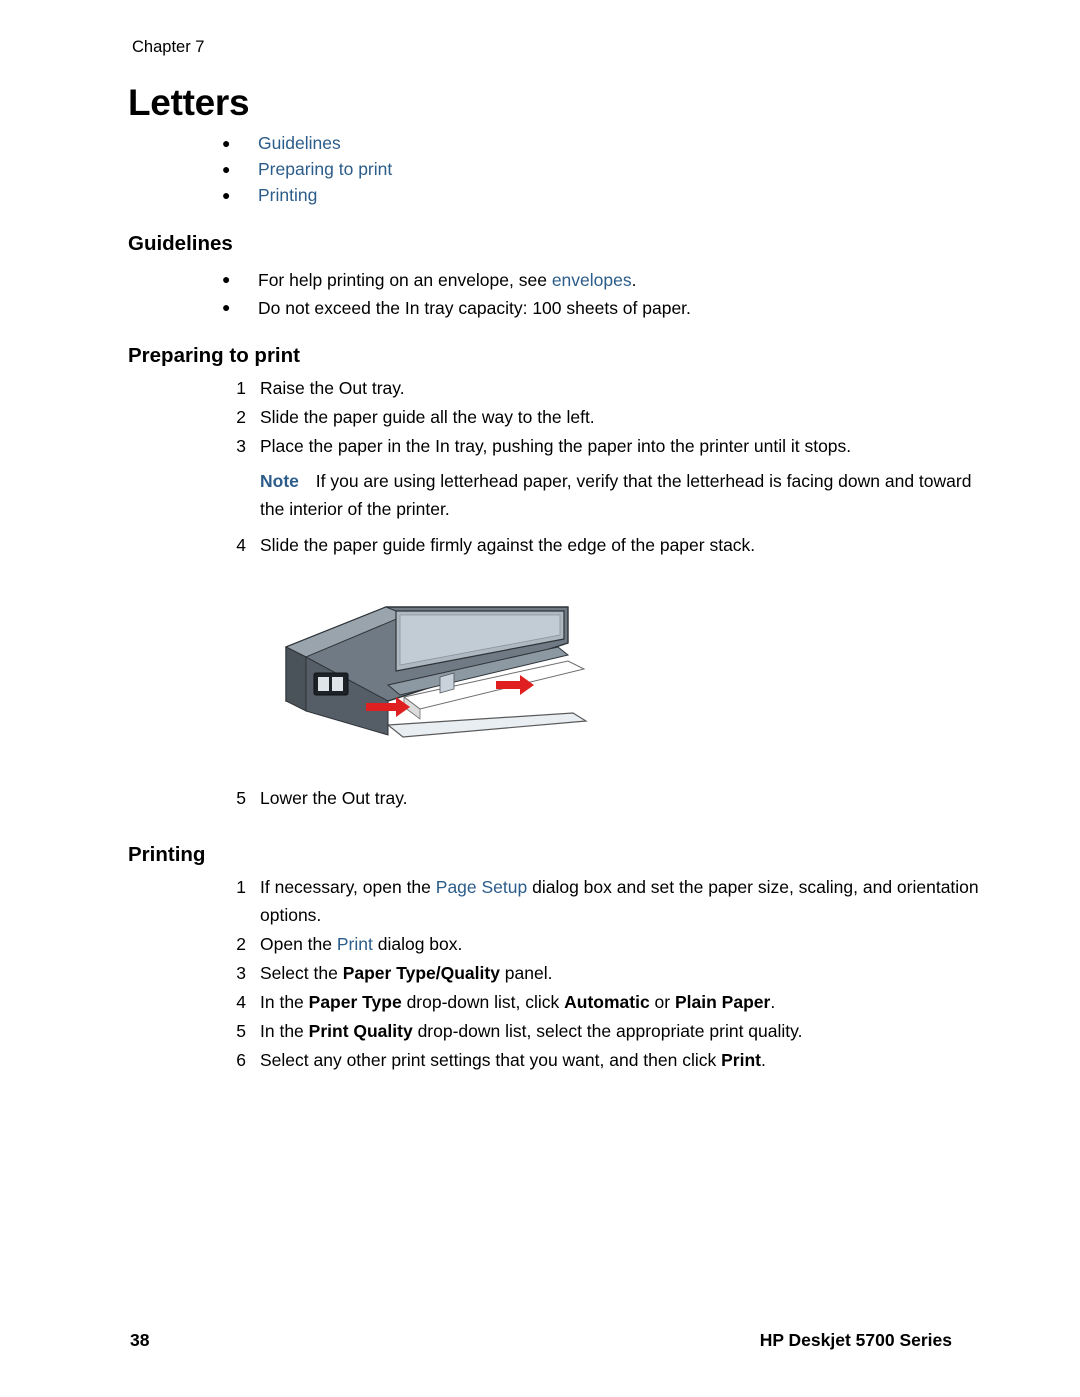  I want to click on chapter-label: Chapter 7, so click(168, 47).